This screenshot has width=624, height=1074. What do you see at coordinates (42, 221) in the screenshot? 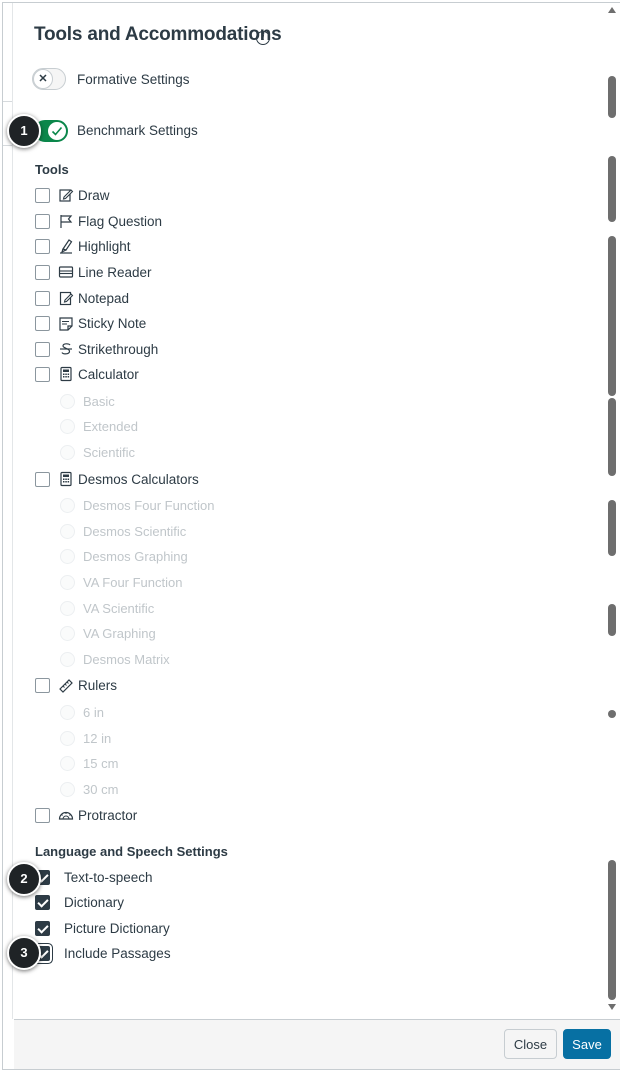
I see `flag-question-checkbox` at bounding box center [42, 221].